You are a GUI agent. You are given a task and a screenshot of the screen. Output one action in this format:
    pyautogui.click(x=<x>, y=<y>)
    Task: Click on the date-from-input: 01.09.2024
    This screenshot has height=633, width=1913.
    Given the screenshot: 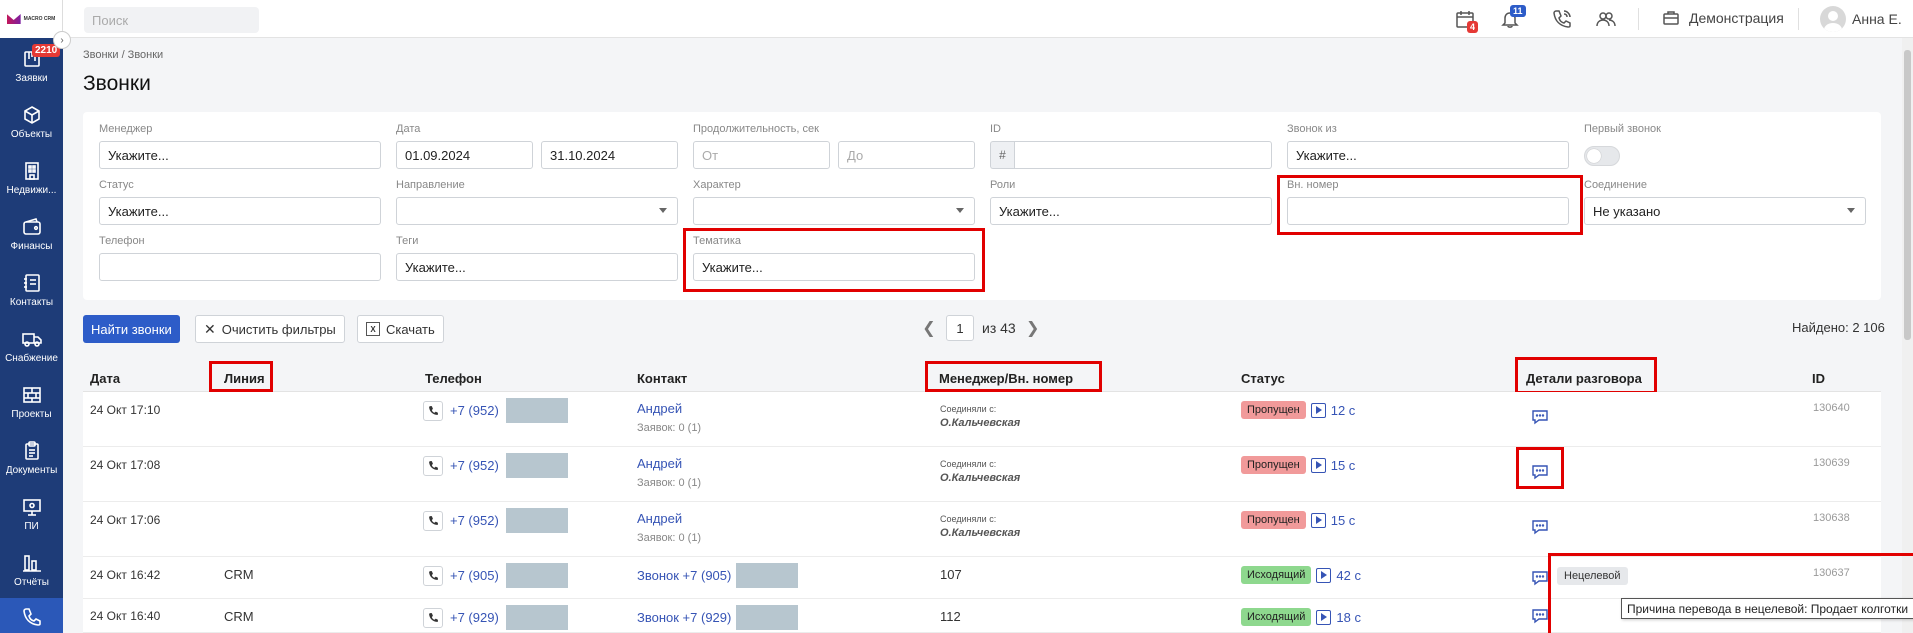 What is the action you would take?
    pyautogui.click(x=464, y=155)
    